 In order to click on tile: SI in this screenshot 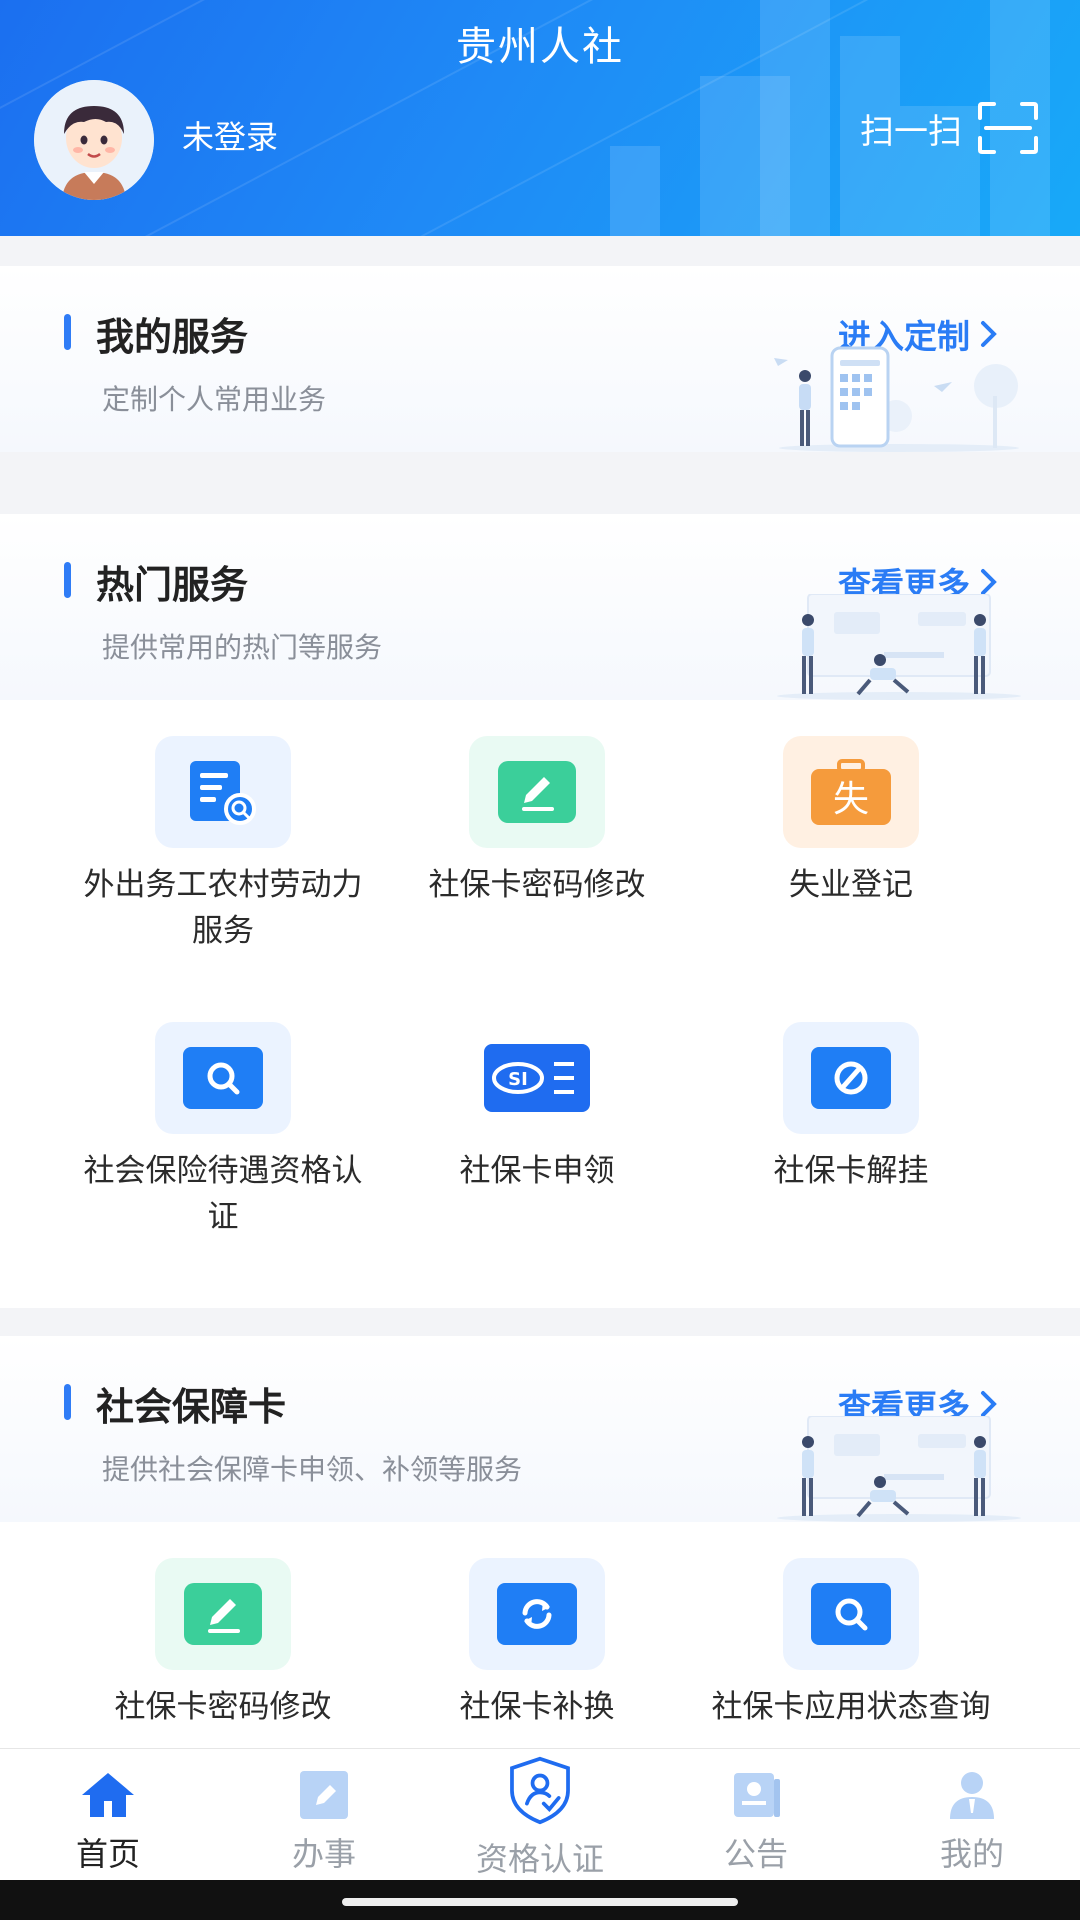, I will do `click(537, 1078)`.